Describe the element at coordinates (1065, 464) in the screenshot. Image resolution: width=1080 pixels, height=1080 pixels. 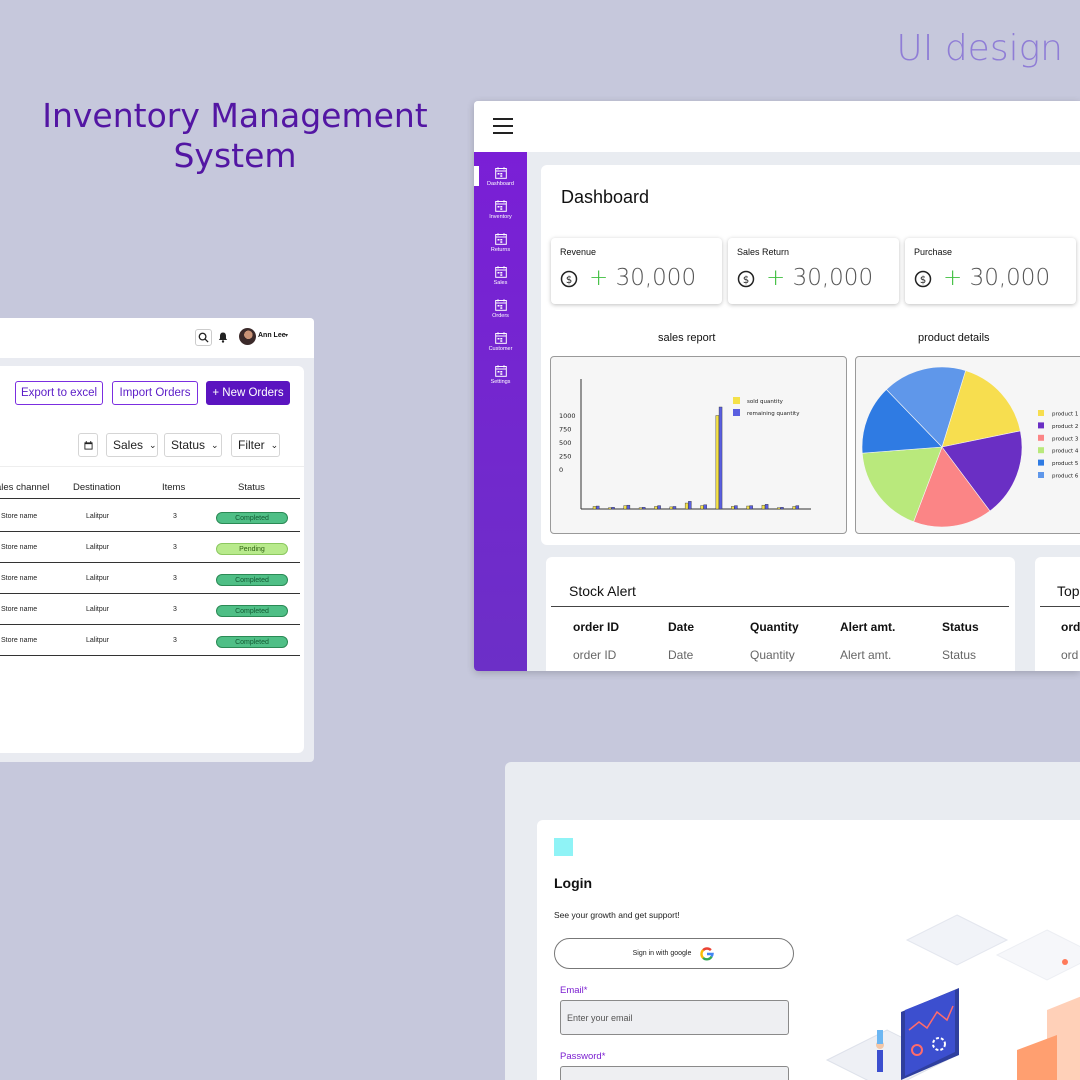
I see `legend-label: product 5` at that location.